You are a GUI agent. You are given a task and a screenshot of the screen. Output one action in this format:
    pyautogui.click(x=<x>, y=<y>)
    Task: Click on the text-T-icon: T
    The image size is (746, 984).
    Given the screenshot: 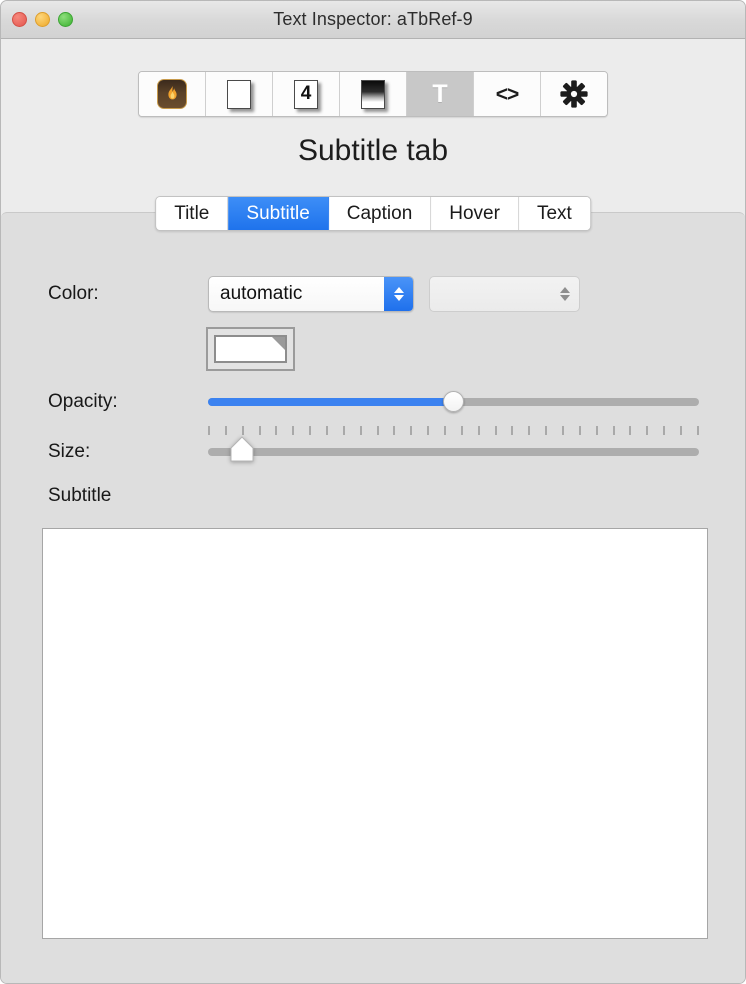 What is the action you would take?
    pyautogui.click(x=440, y=93)
    